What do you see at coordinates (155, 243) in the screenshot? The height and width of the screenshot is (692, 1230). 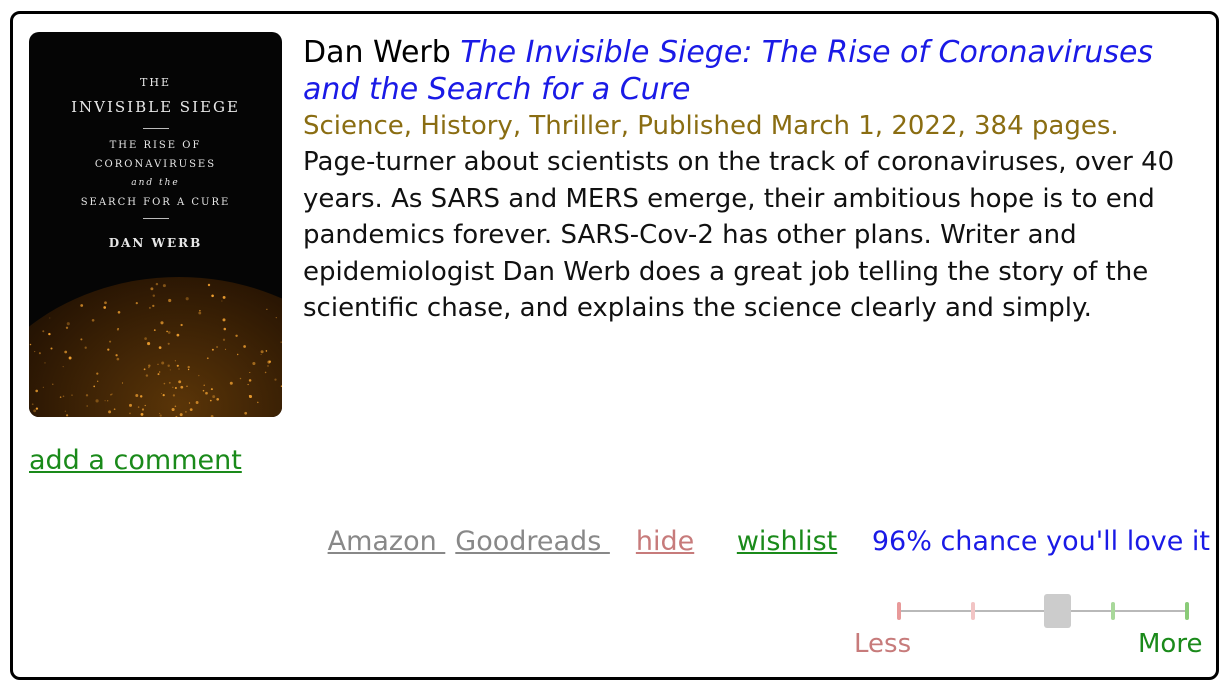 I see `cover-text-author: DAN WERB` at bounding box center [155, 243].